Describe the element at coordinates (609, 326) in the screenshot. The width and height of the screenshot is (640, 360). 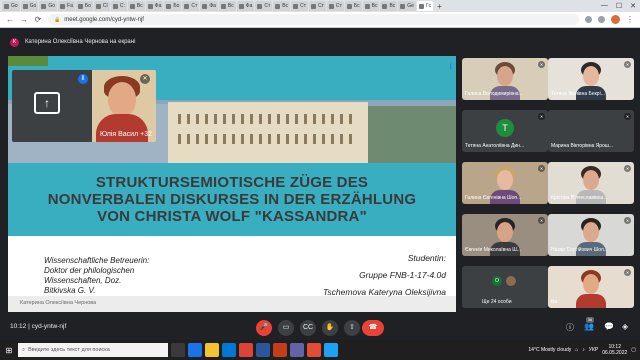
I see `chat-icon: 💬` at that location.